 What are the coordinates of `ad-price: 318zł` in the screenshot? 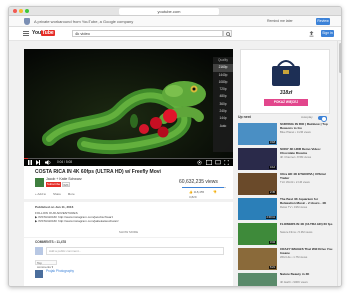 It's located at (286, 93).